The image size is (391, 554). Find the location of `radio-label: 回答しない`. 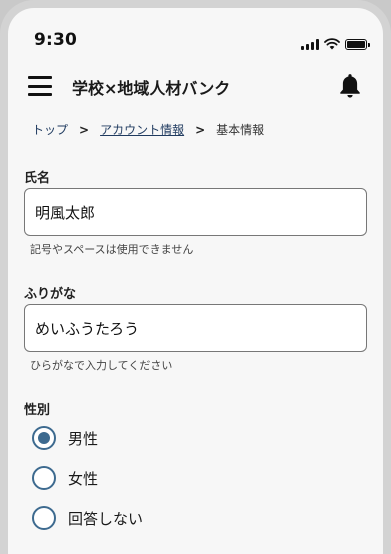

radio-label: 回答しない is located at coordinates (106, 518).